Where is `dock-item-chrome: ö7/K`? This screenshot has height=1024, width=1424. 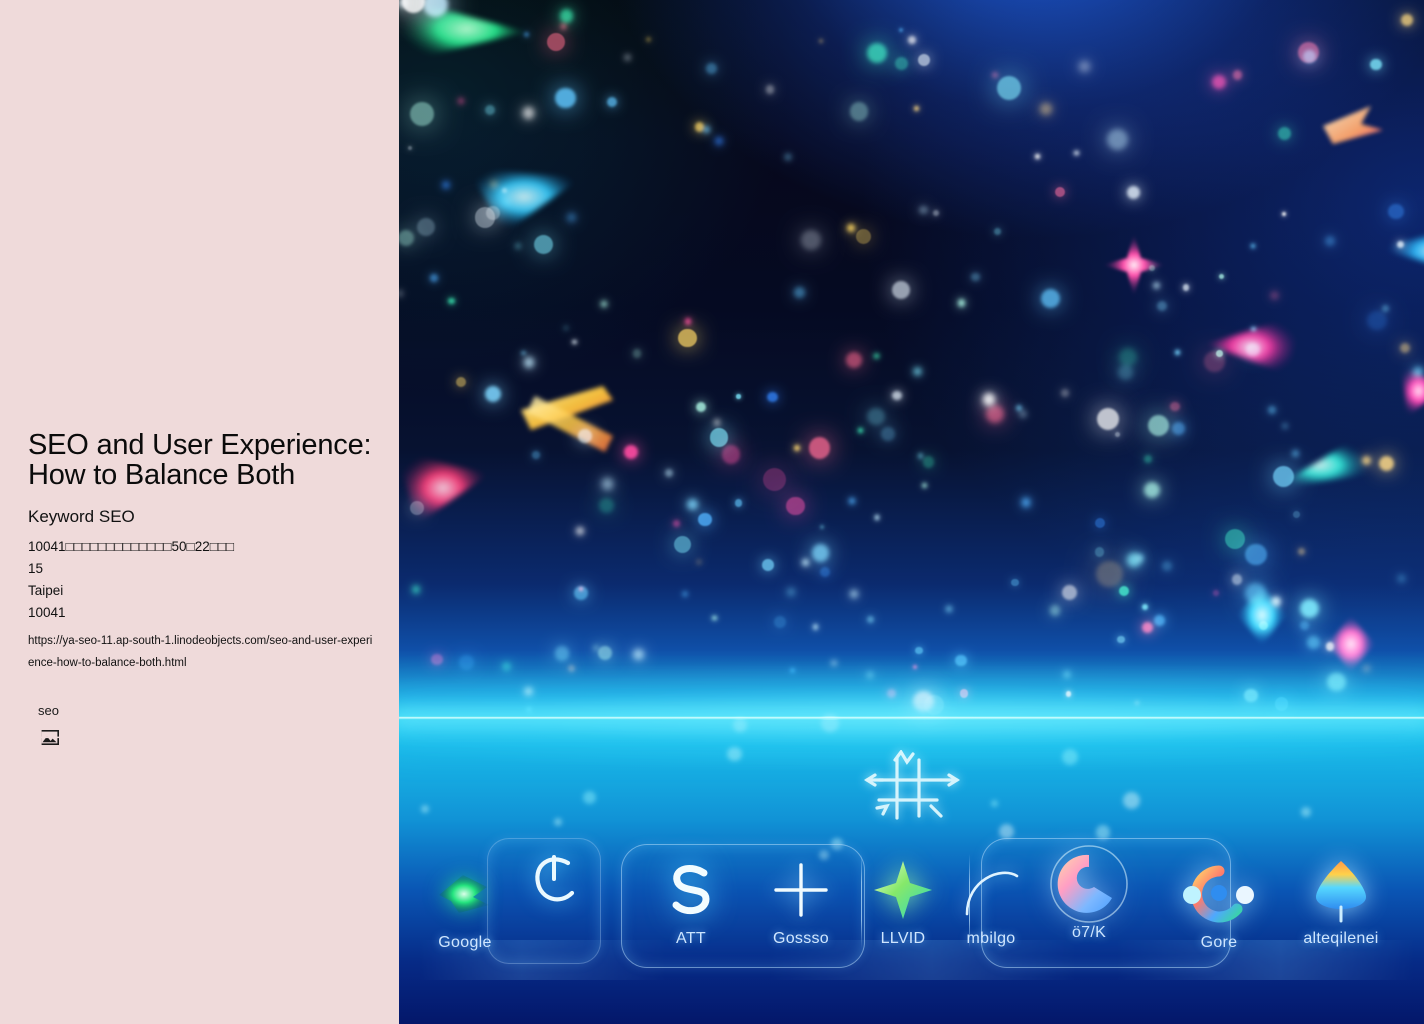
dock-item-chrome: ö7/K is located at coordinates (1089, 893).